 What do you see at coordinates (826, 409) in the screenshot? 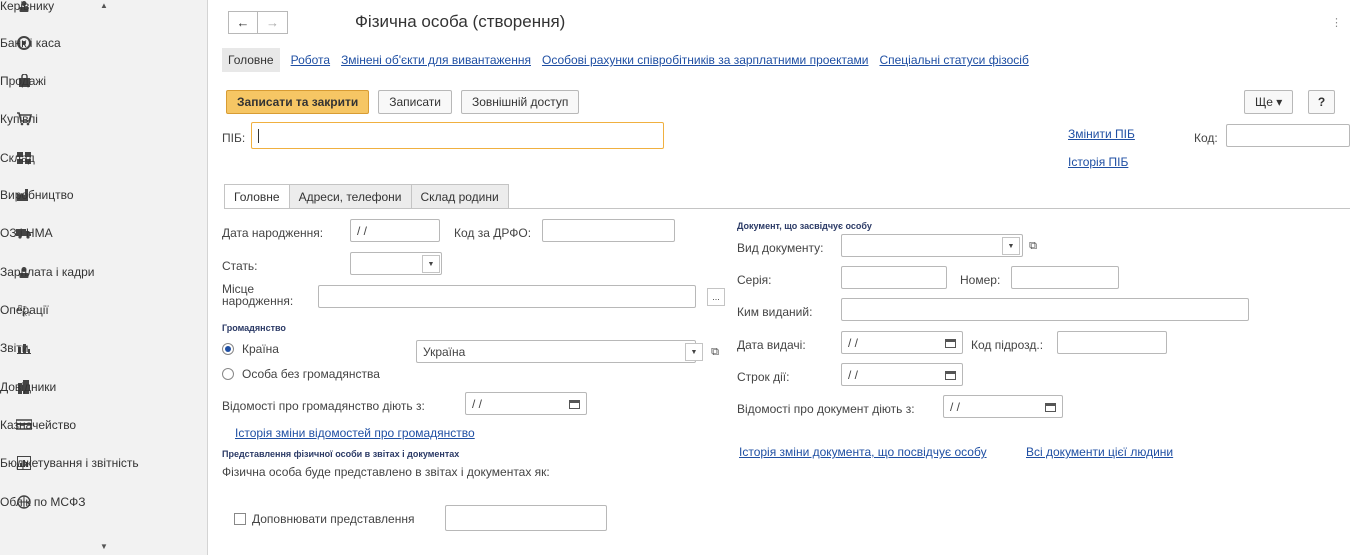
I see `doc-from-label: Відомості про документ діють з:` at bounding box center [826, 409].